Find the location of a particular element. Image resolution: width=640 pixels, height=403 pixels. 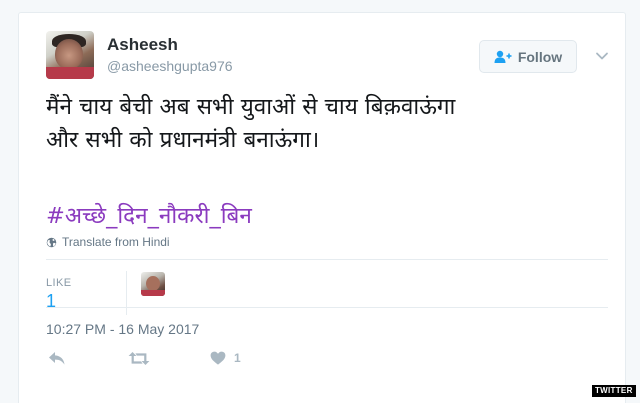

twitter-watermark: TWITTER is located at coordinates (614, 391).